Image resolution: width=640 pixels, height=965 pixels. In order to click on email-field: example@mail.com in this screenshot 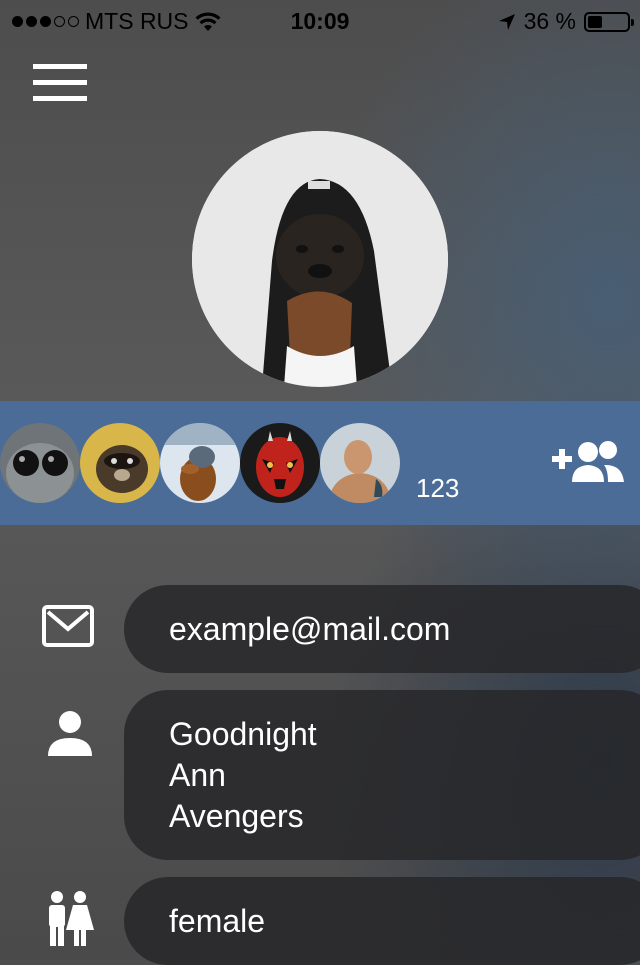, I will do `click(382, 629)`.